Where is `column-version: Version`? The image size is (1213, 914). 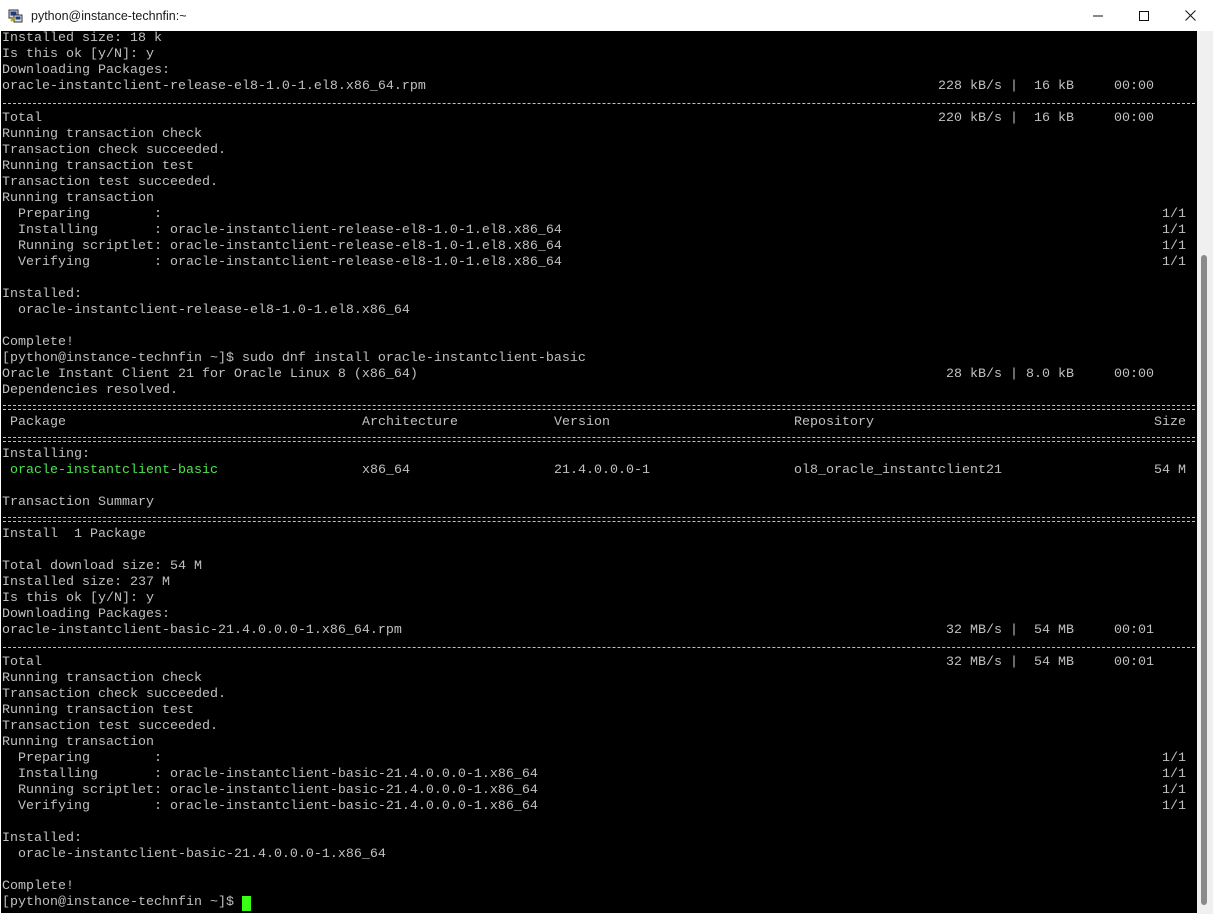
column-version: Version is located at coordinates (582, 422).